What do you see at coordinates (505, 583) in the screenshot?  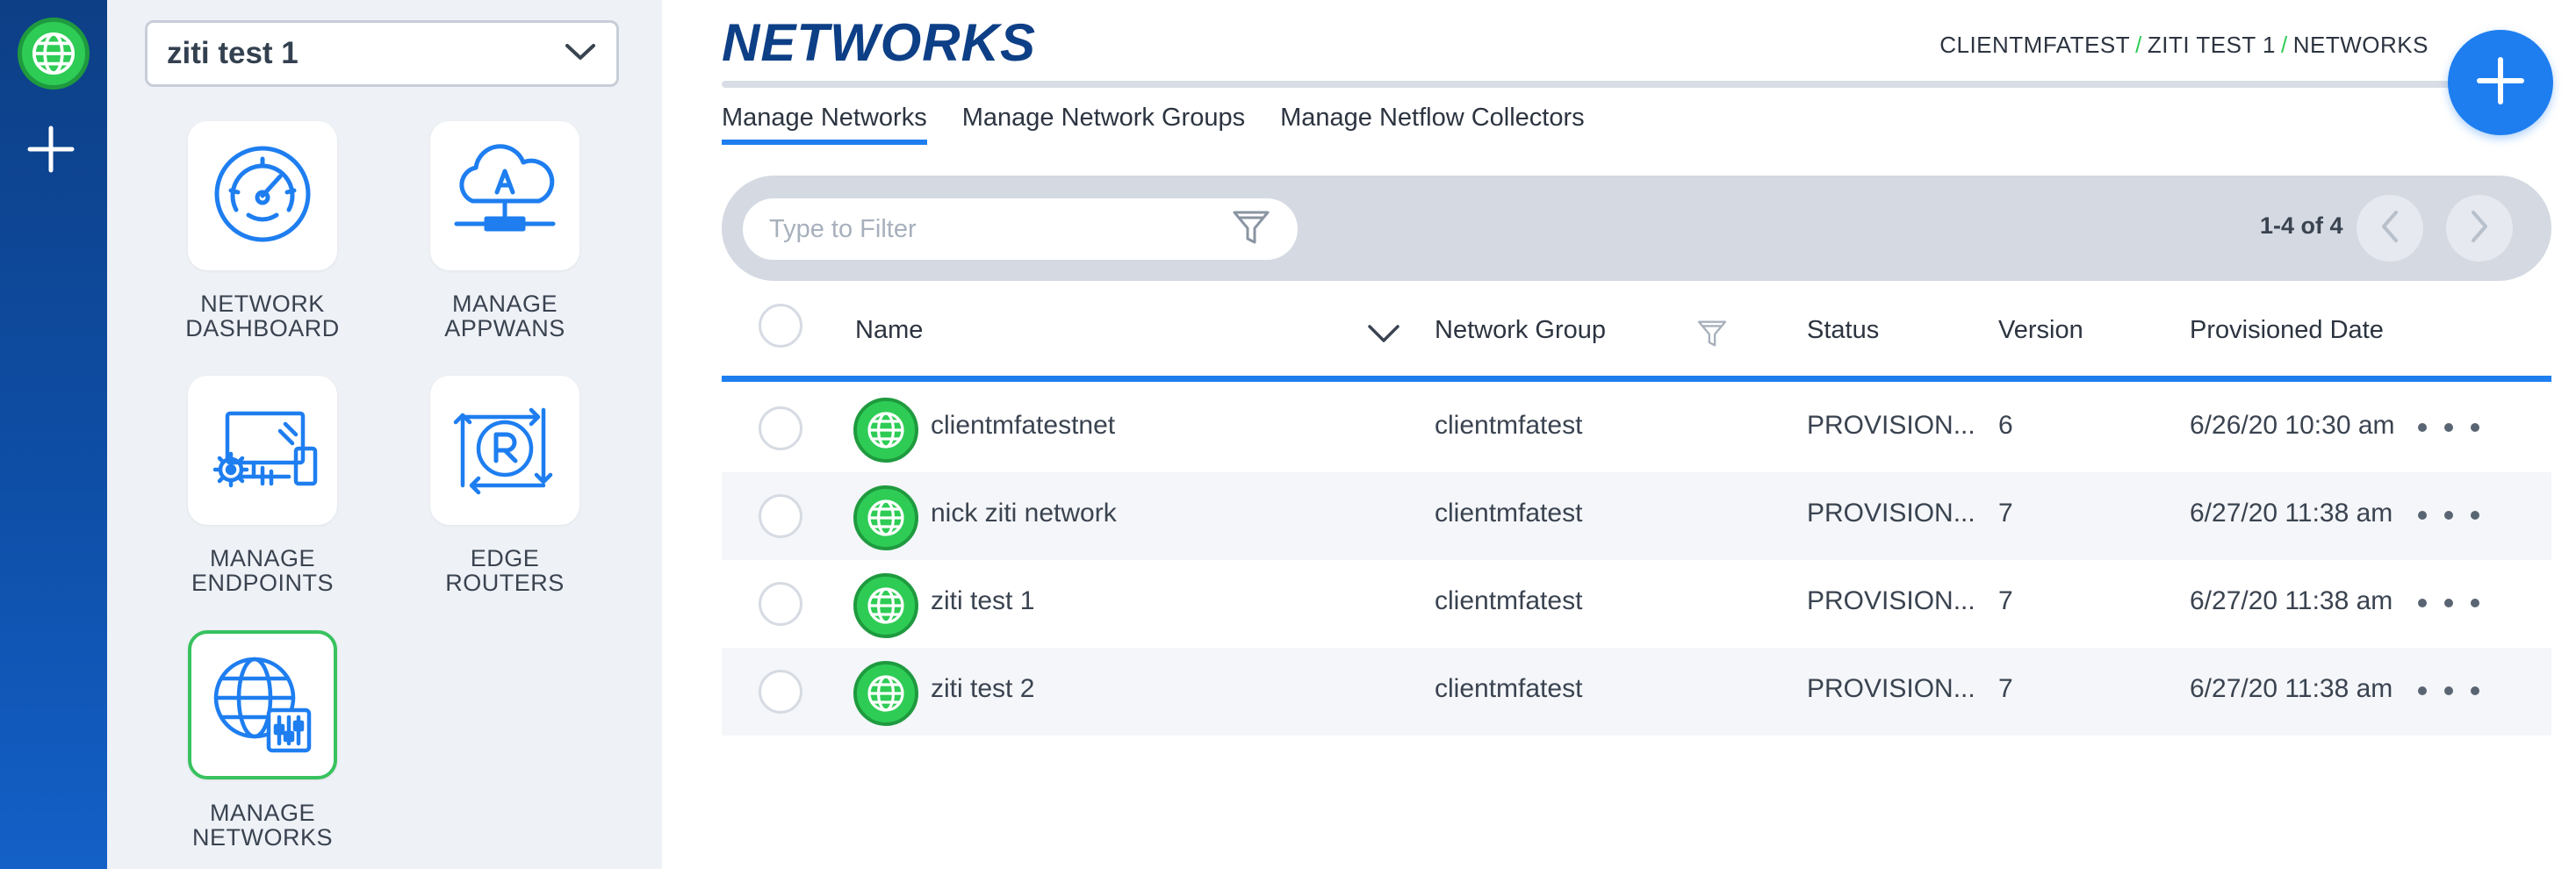 I see `tile-label-line: ROUTERS` at bounding box center [505, 583].